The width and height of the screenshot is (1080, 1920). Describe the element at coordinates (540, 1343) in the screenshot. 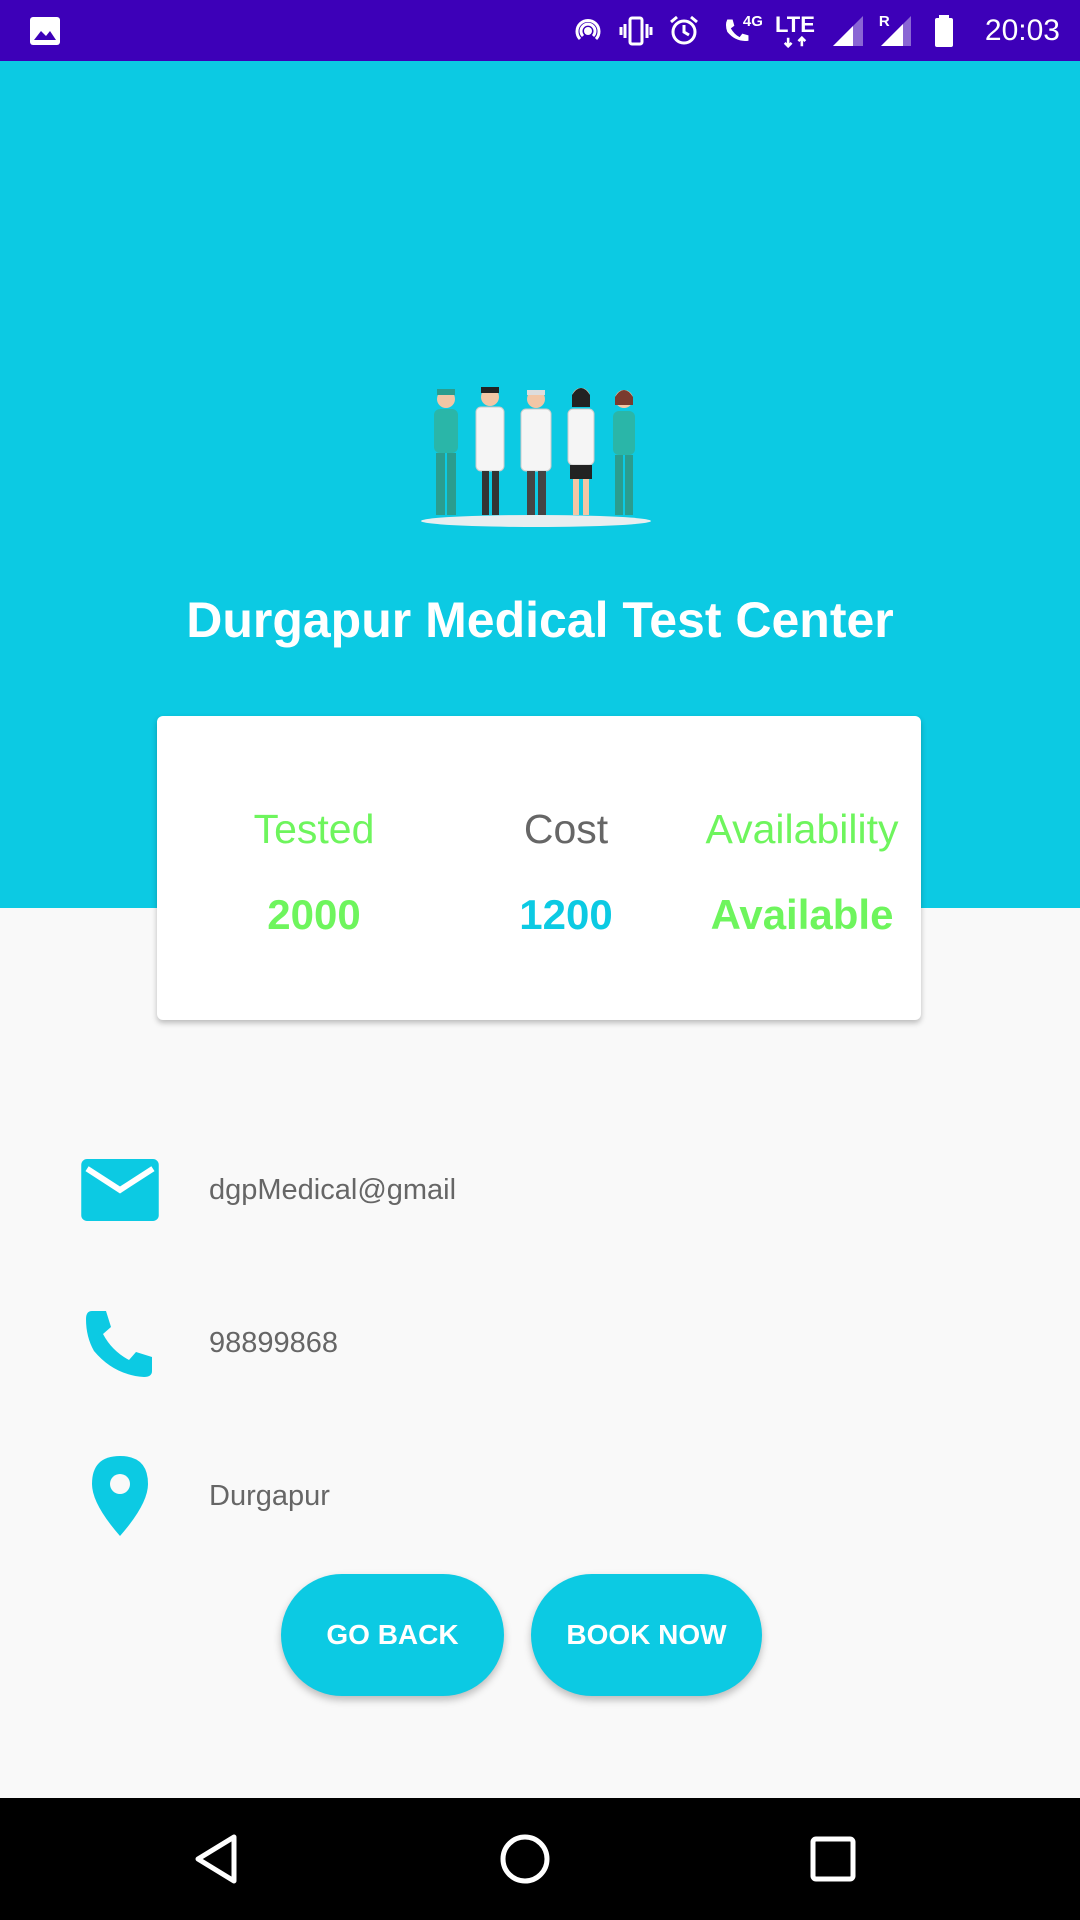

I see `phone-row: 98899868` at that location.